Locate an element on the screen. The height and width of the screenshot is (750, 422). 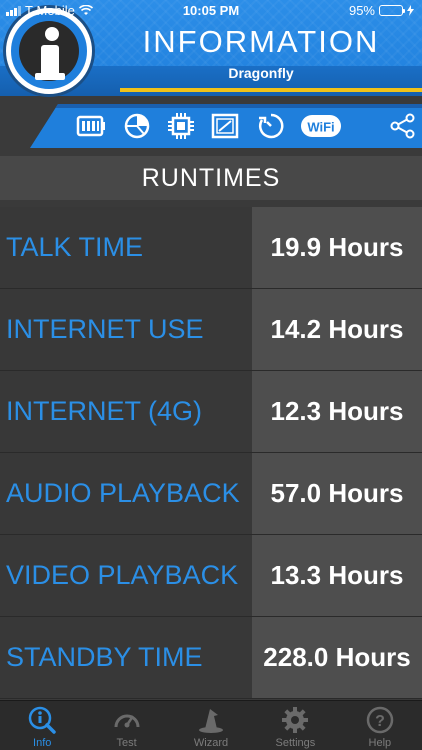
gear-icon is located at coordinates (295, 720).